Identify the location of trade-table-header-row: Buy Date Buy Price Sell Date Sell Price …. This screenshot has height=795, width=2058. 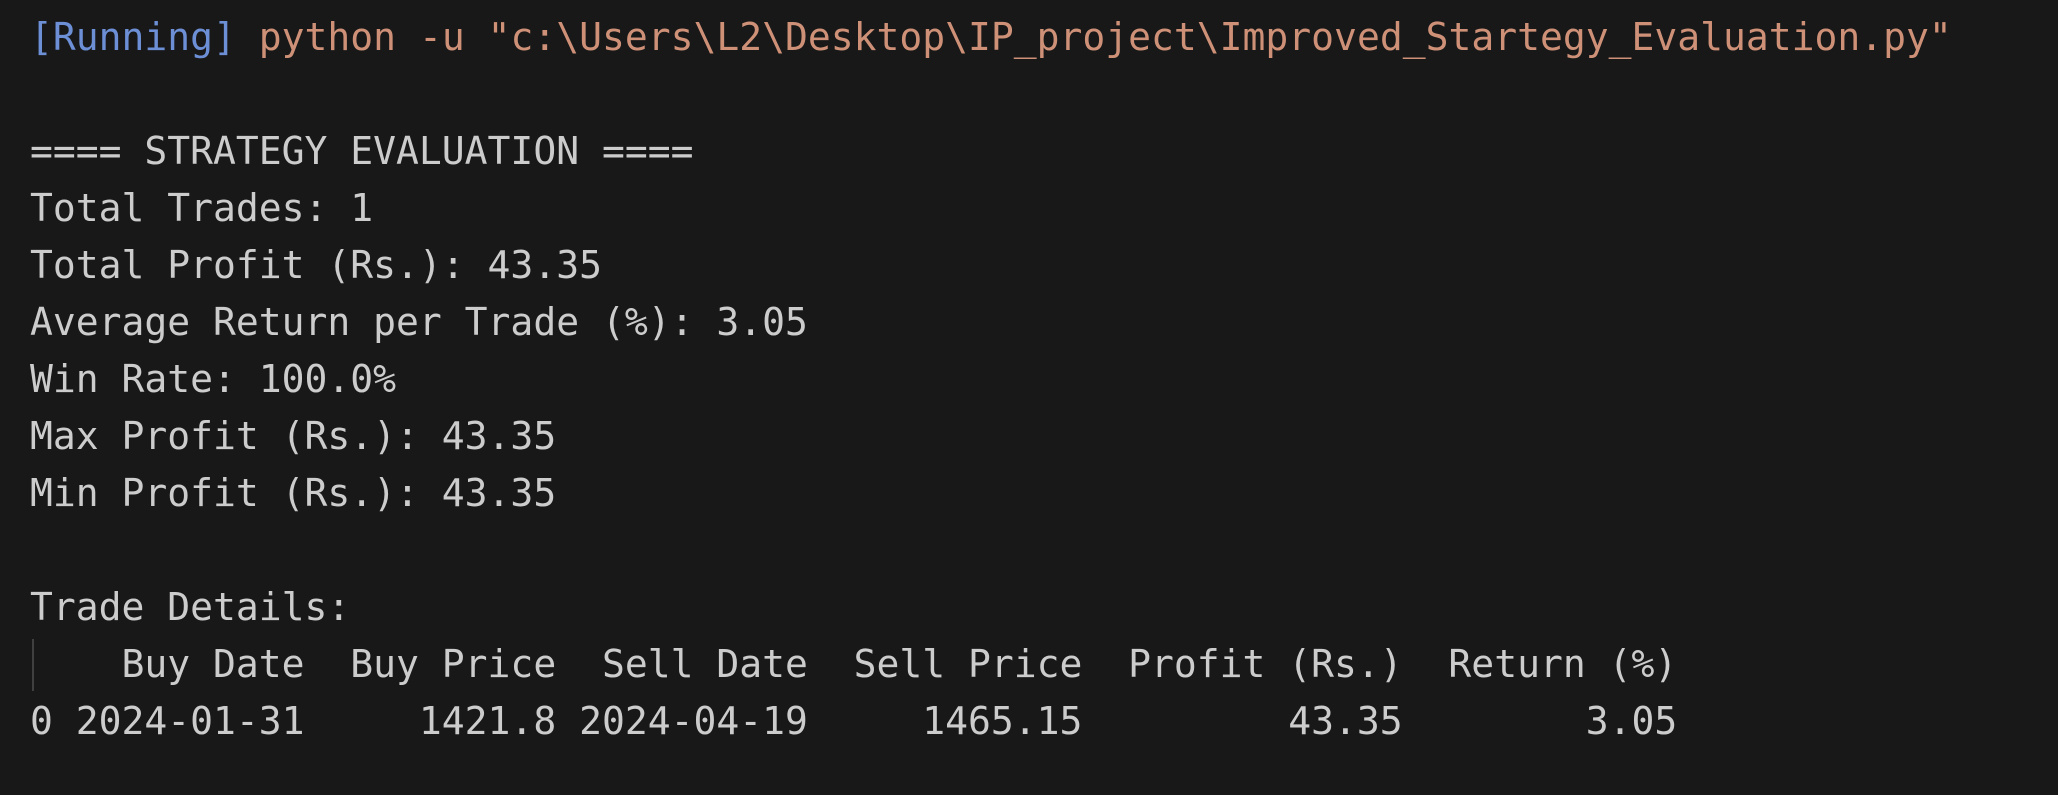
(1044, 664).